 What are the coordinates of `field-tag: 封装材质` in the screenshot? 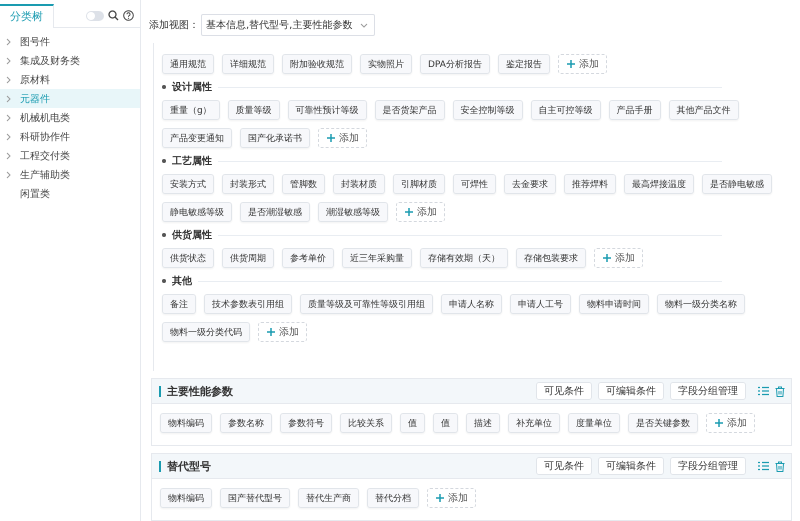 It's located at (359, 184).